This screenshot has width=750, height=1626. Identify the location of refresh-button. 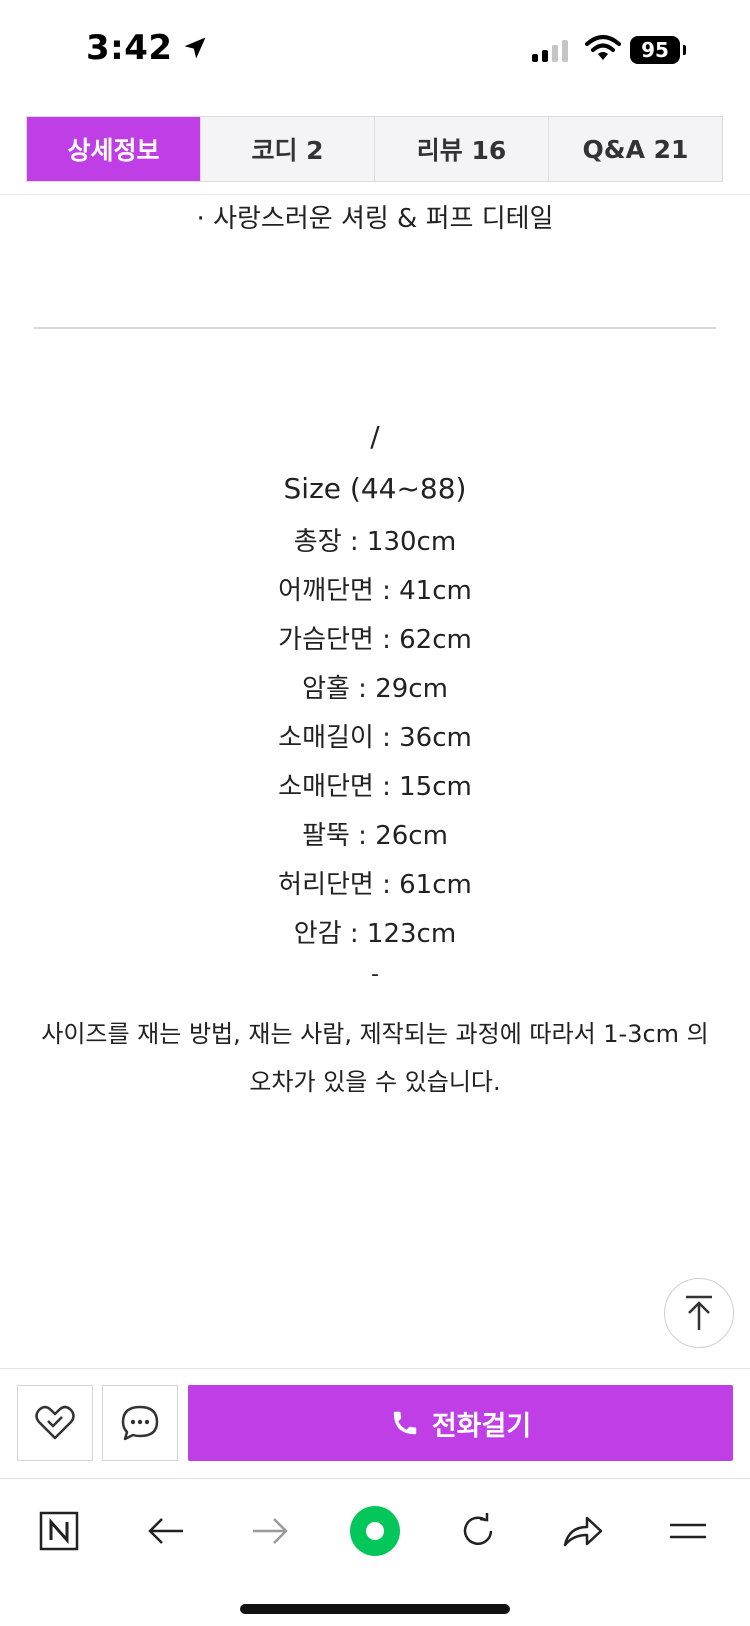
(478, 1531).